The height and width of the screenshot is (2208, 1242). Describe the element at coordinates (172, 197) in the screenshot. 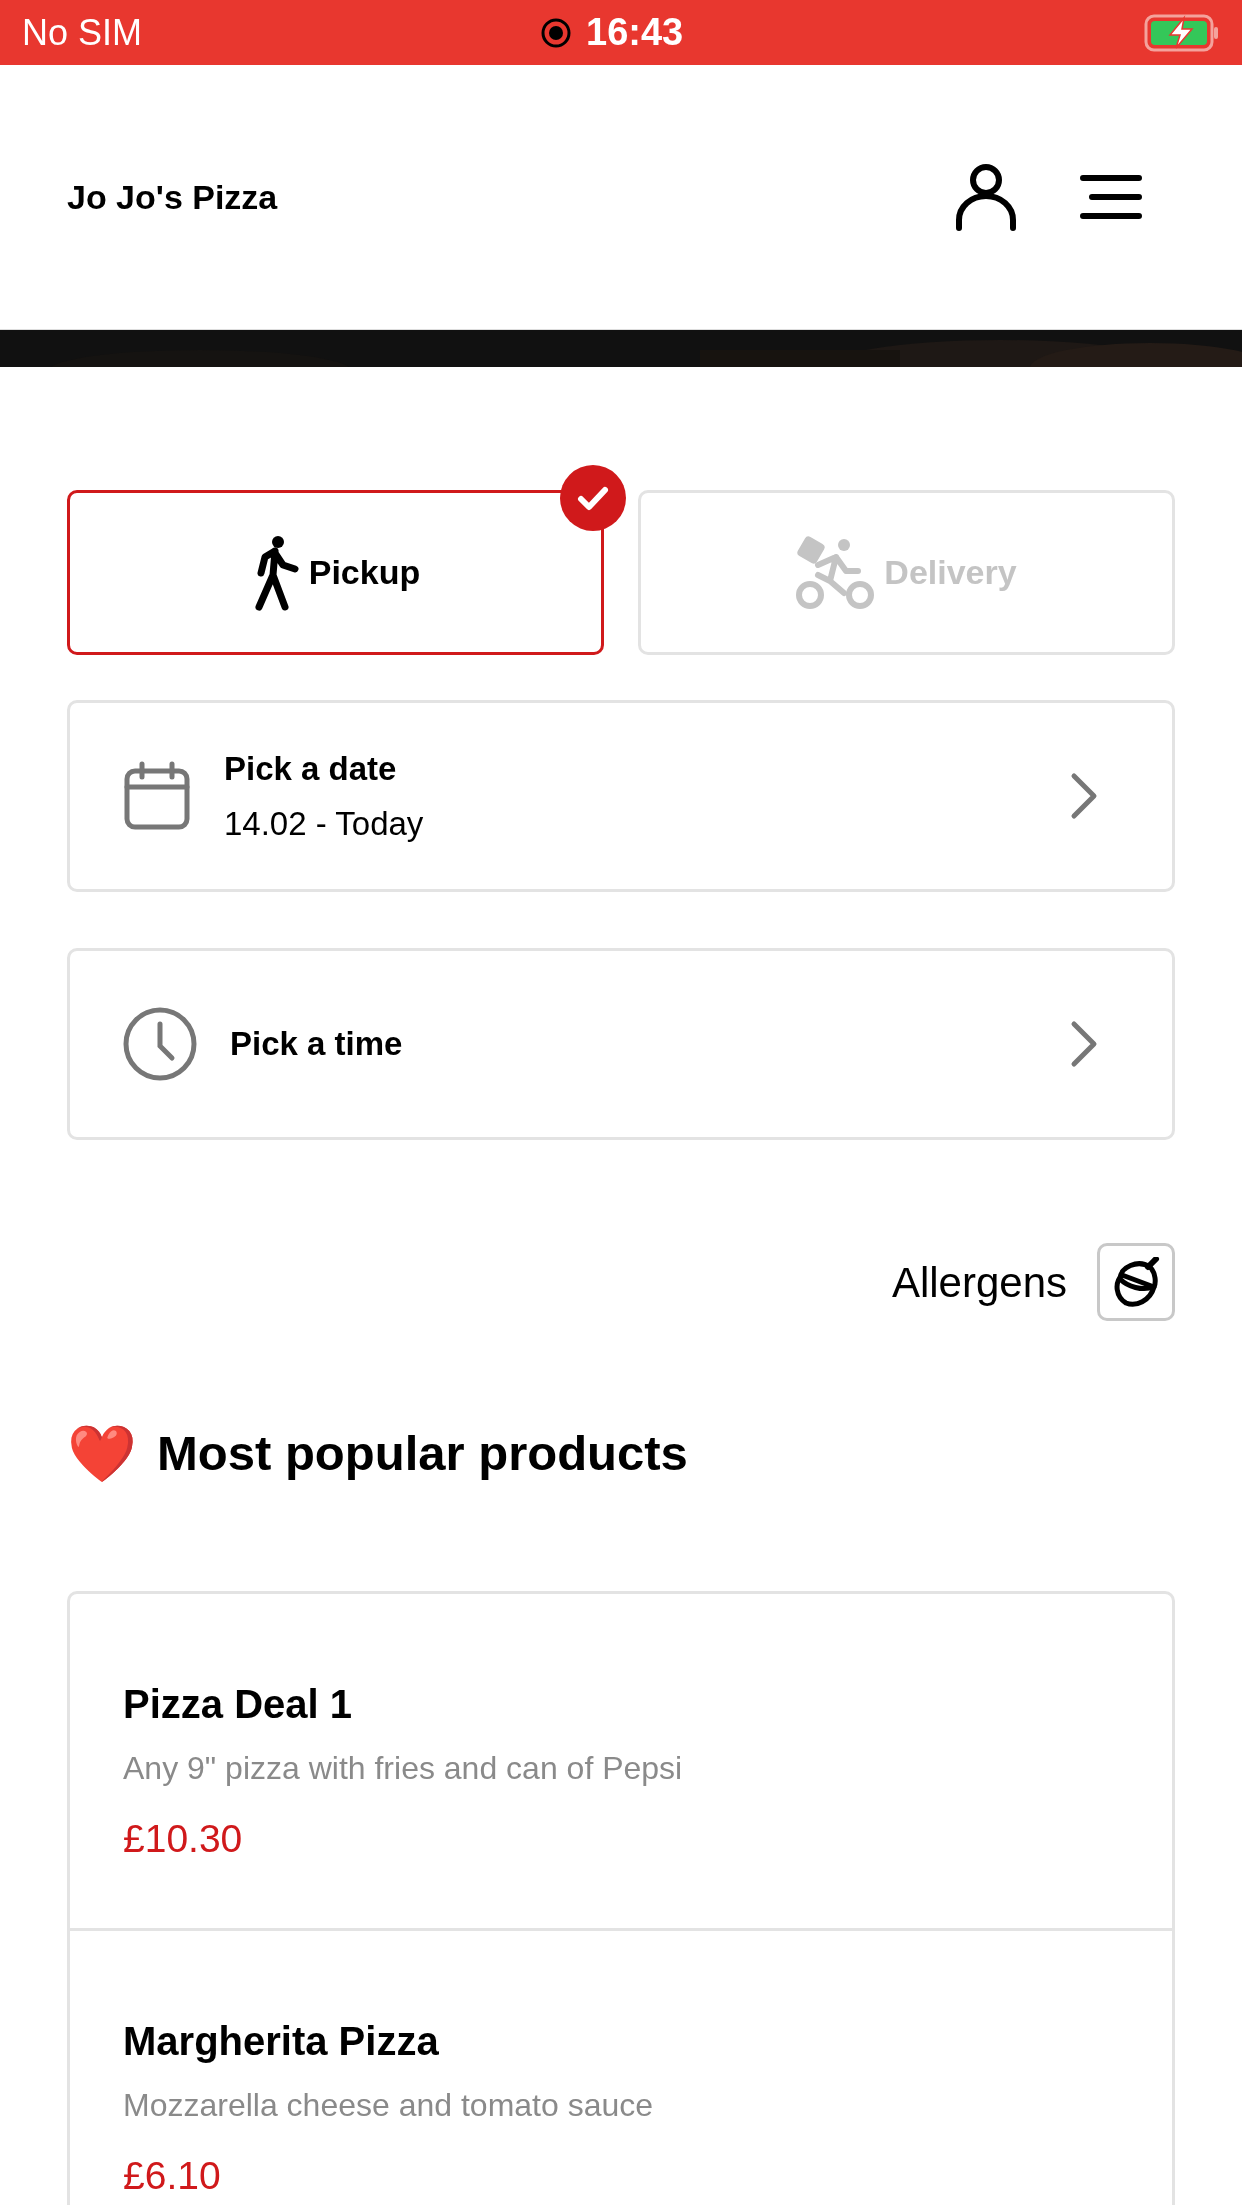

I see `restaurant-title: Jo Jo's Pizza` at that location.